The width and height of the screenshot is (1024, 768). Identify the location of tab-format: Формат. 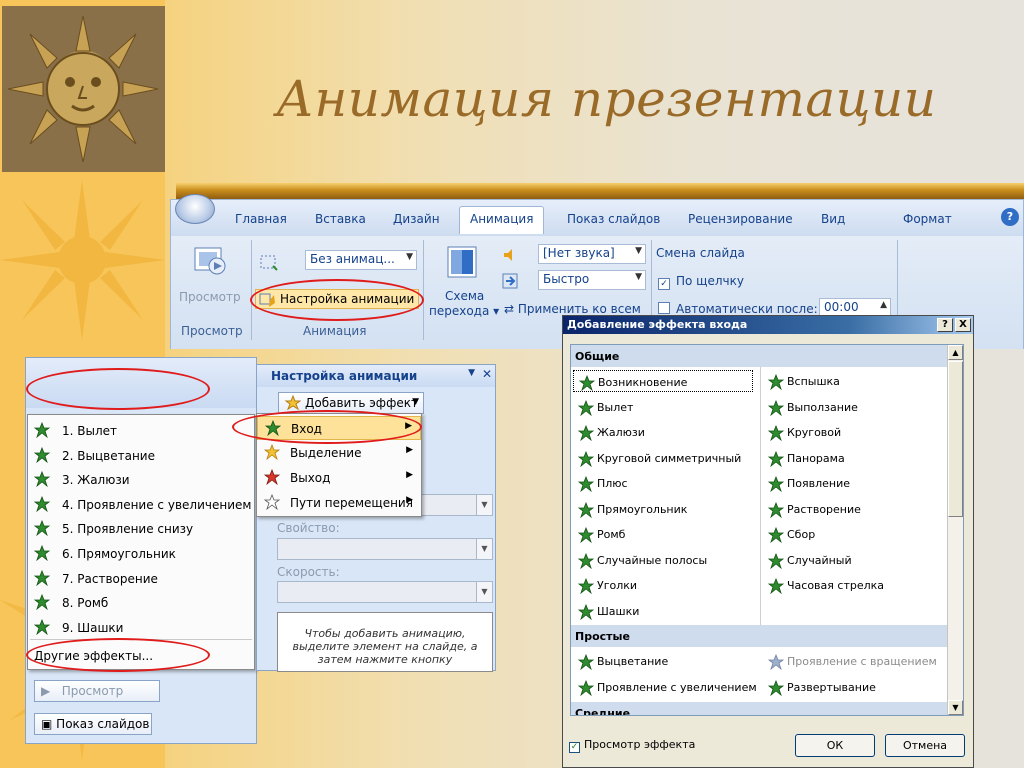
(927, 219).